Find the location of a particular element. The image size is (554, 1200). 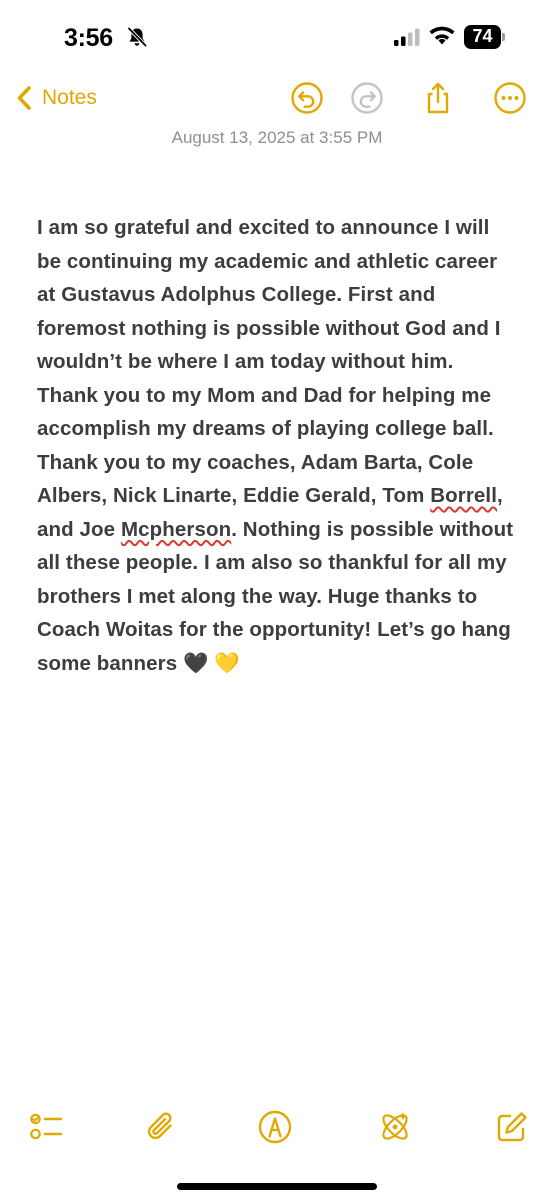

status-time: 3:56 is located at coordinates (88, 38).